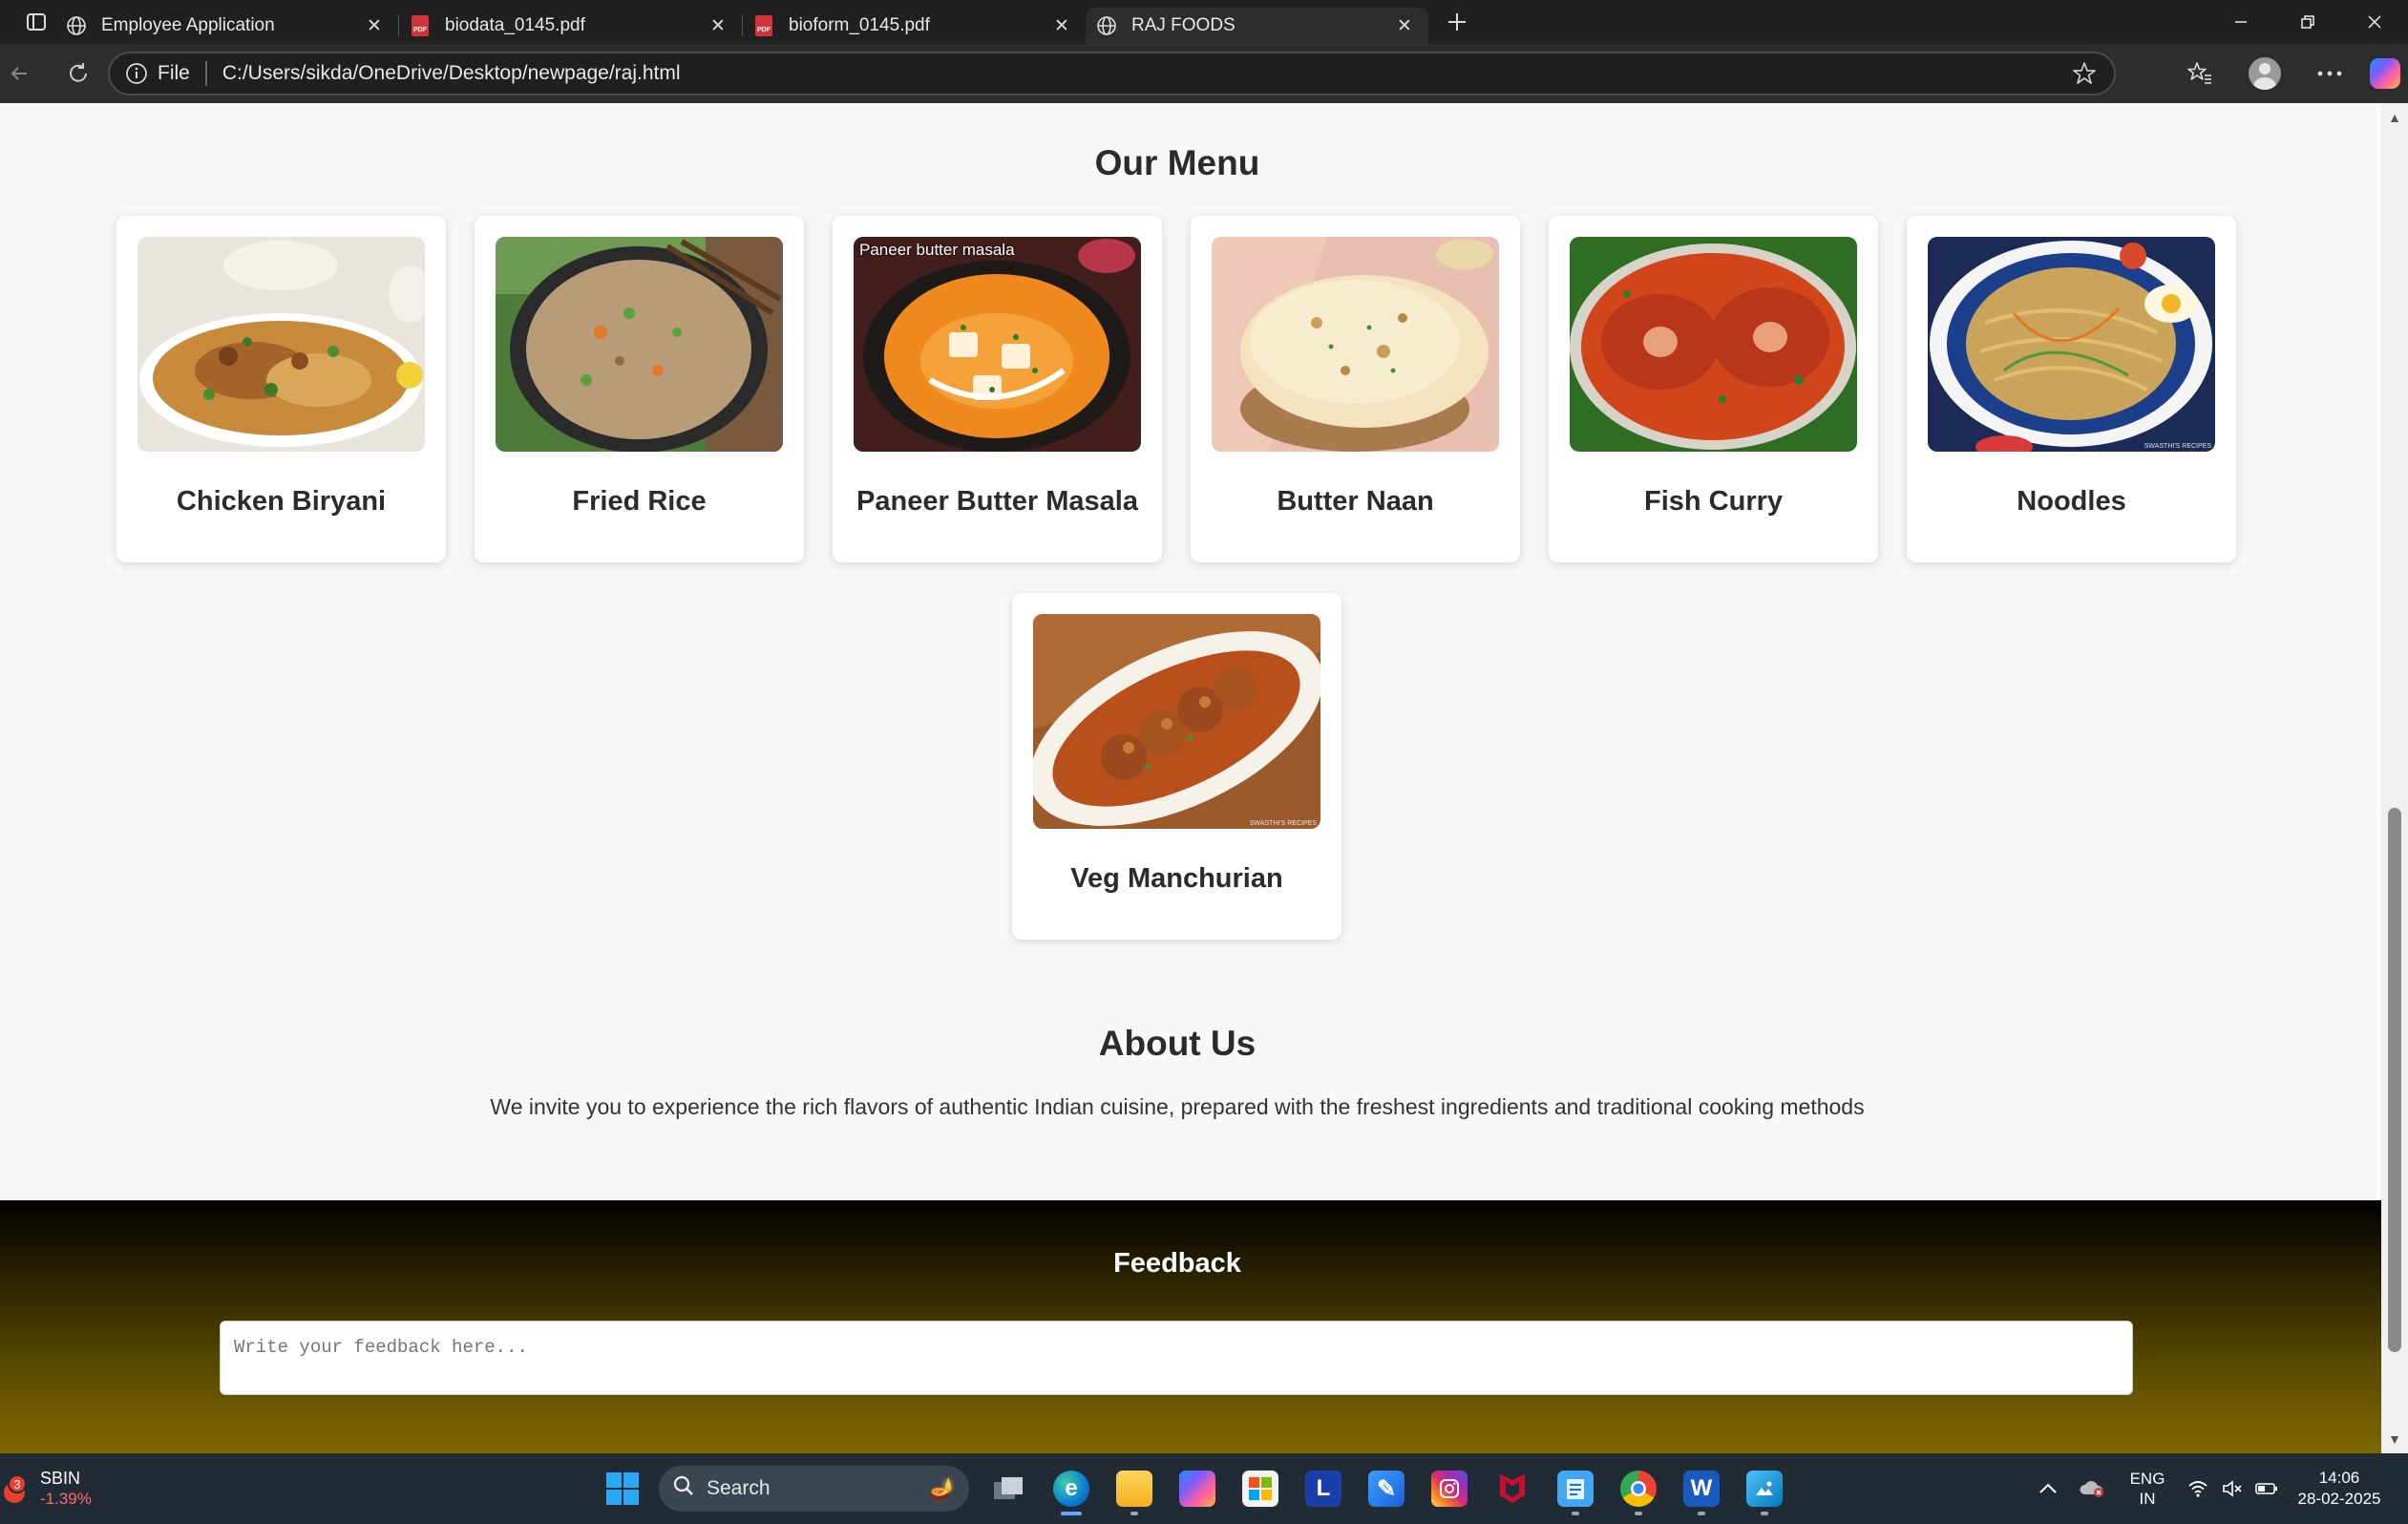 This screenshot has height=1524, width=2408. Describe the element at coordinates (1257, 26) in the screenshot. I see `tab-raj-foods: RAJ FOODS ✕` at that location.